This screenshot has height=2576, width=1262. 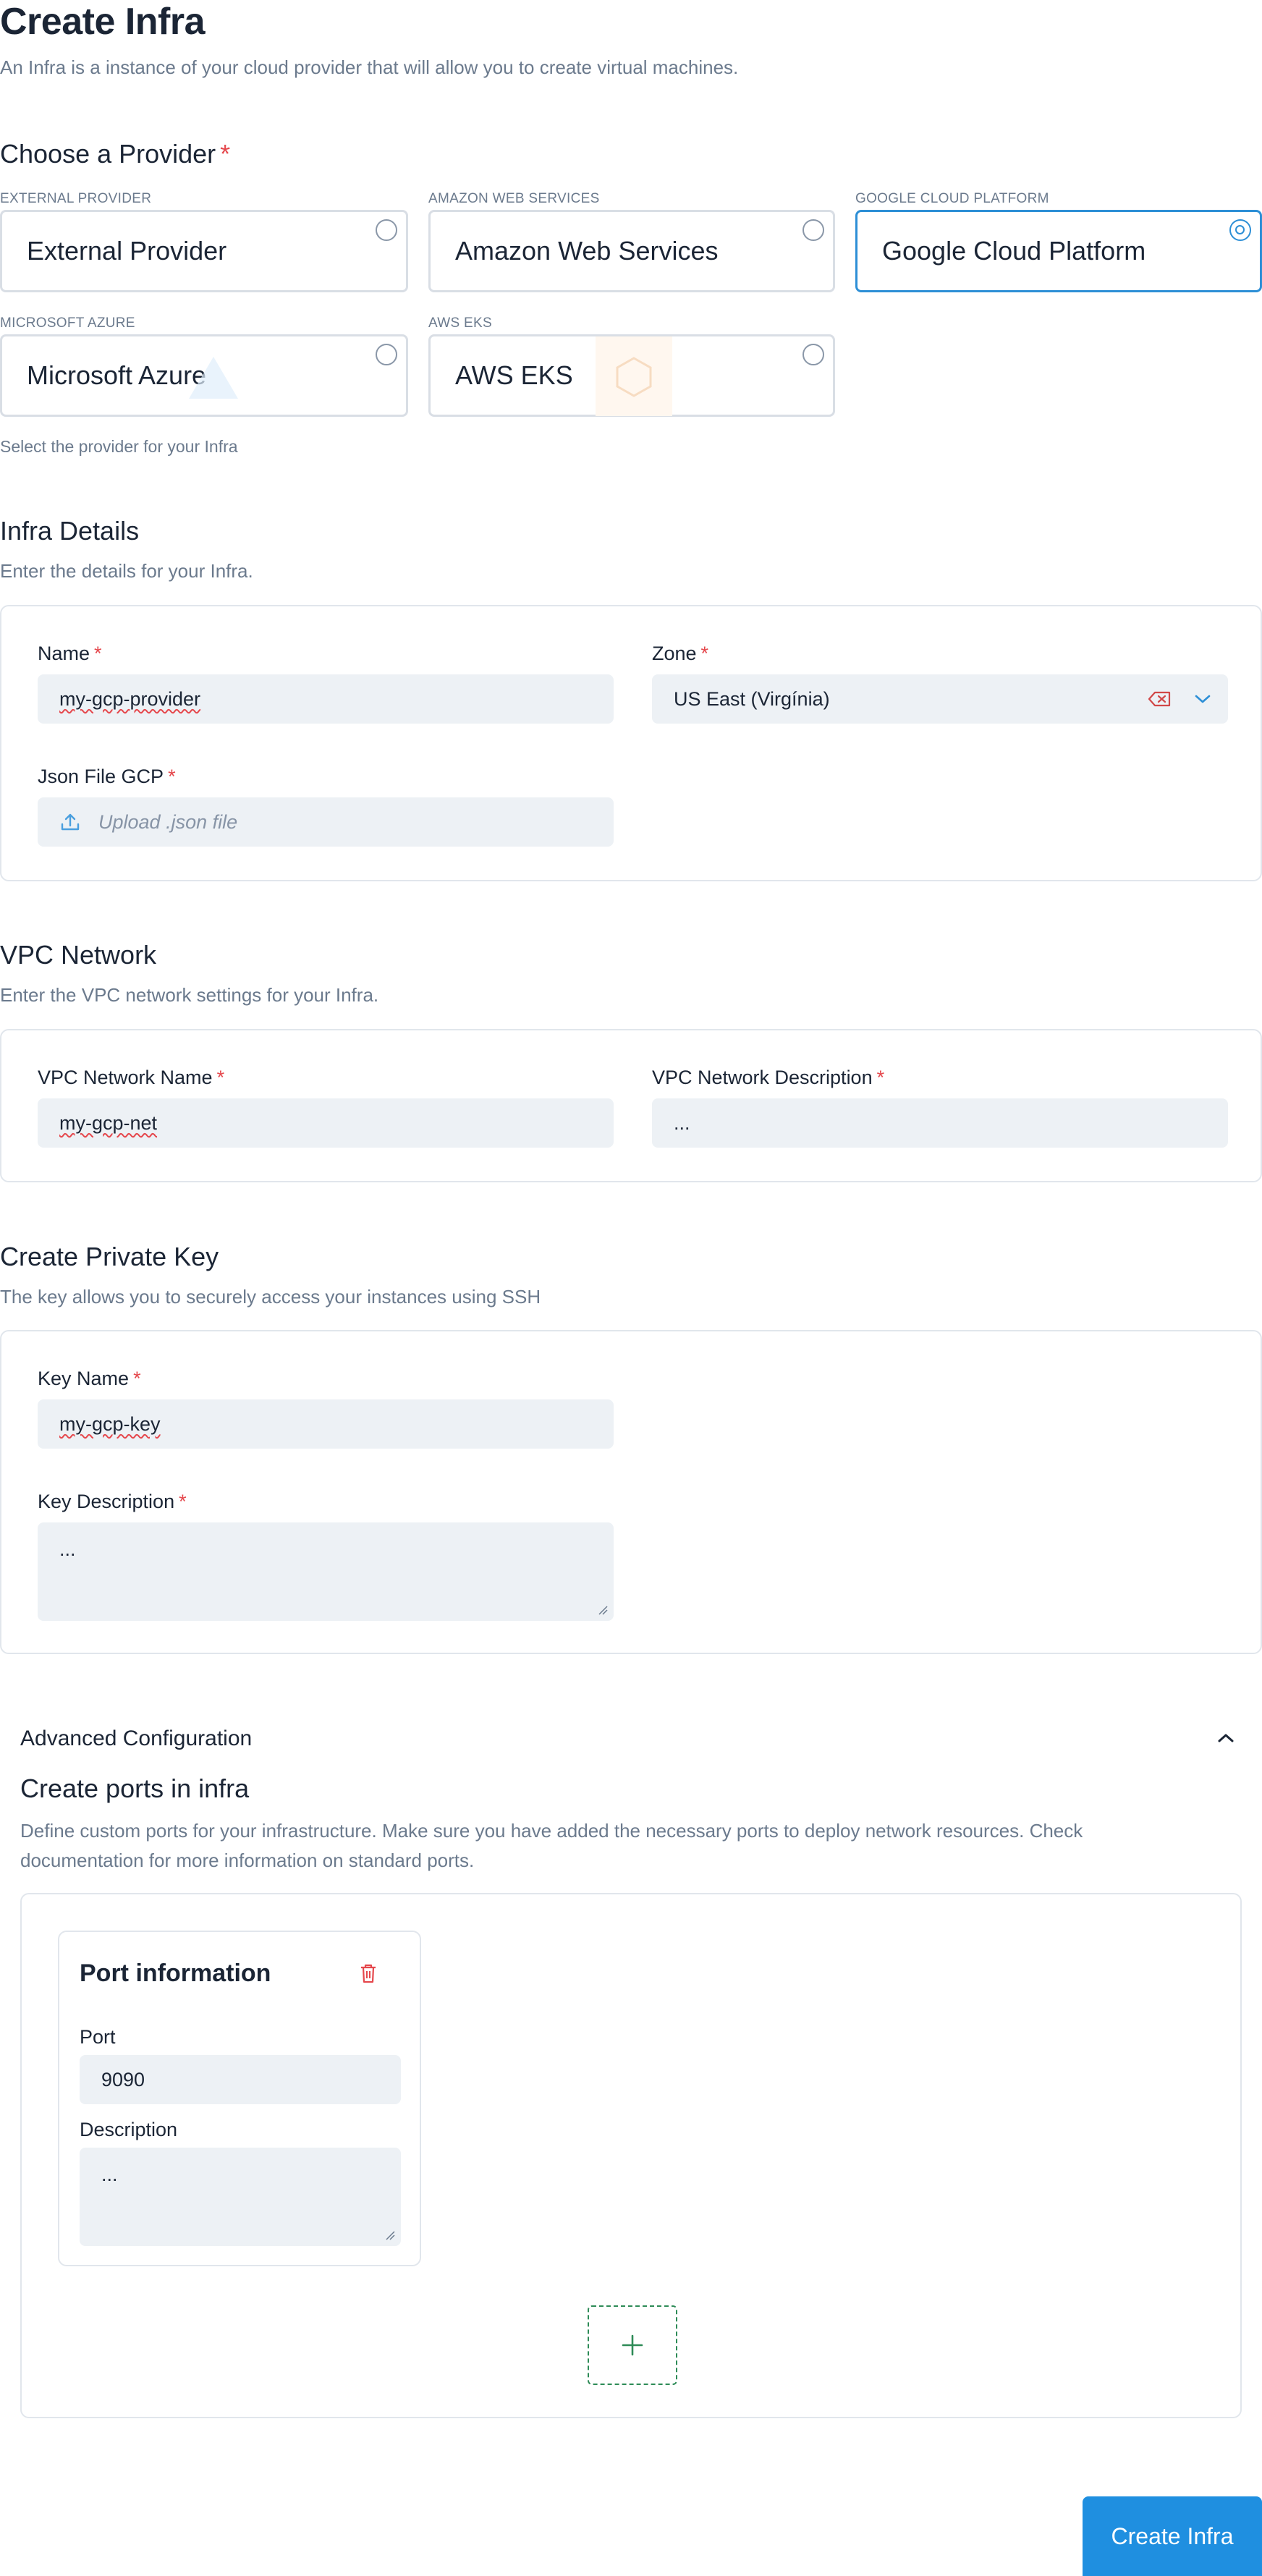 I want to click on key-name-label: Key Name *, so click(x=90, y=1378).